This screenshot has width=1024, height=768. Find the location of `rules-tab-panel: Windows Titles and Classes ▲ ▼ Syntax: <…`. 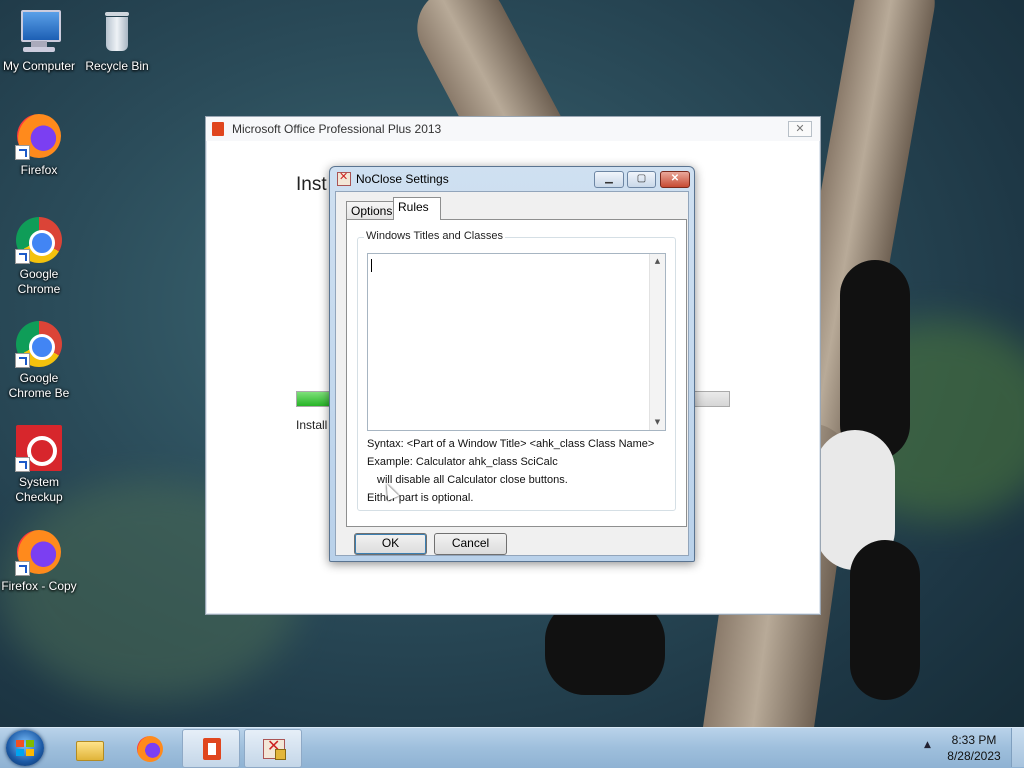

rules-tab-panel: Windows Titles and Classes ▲ ▼ Syntax: <… is located at coordinates (516, 373).